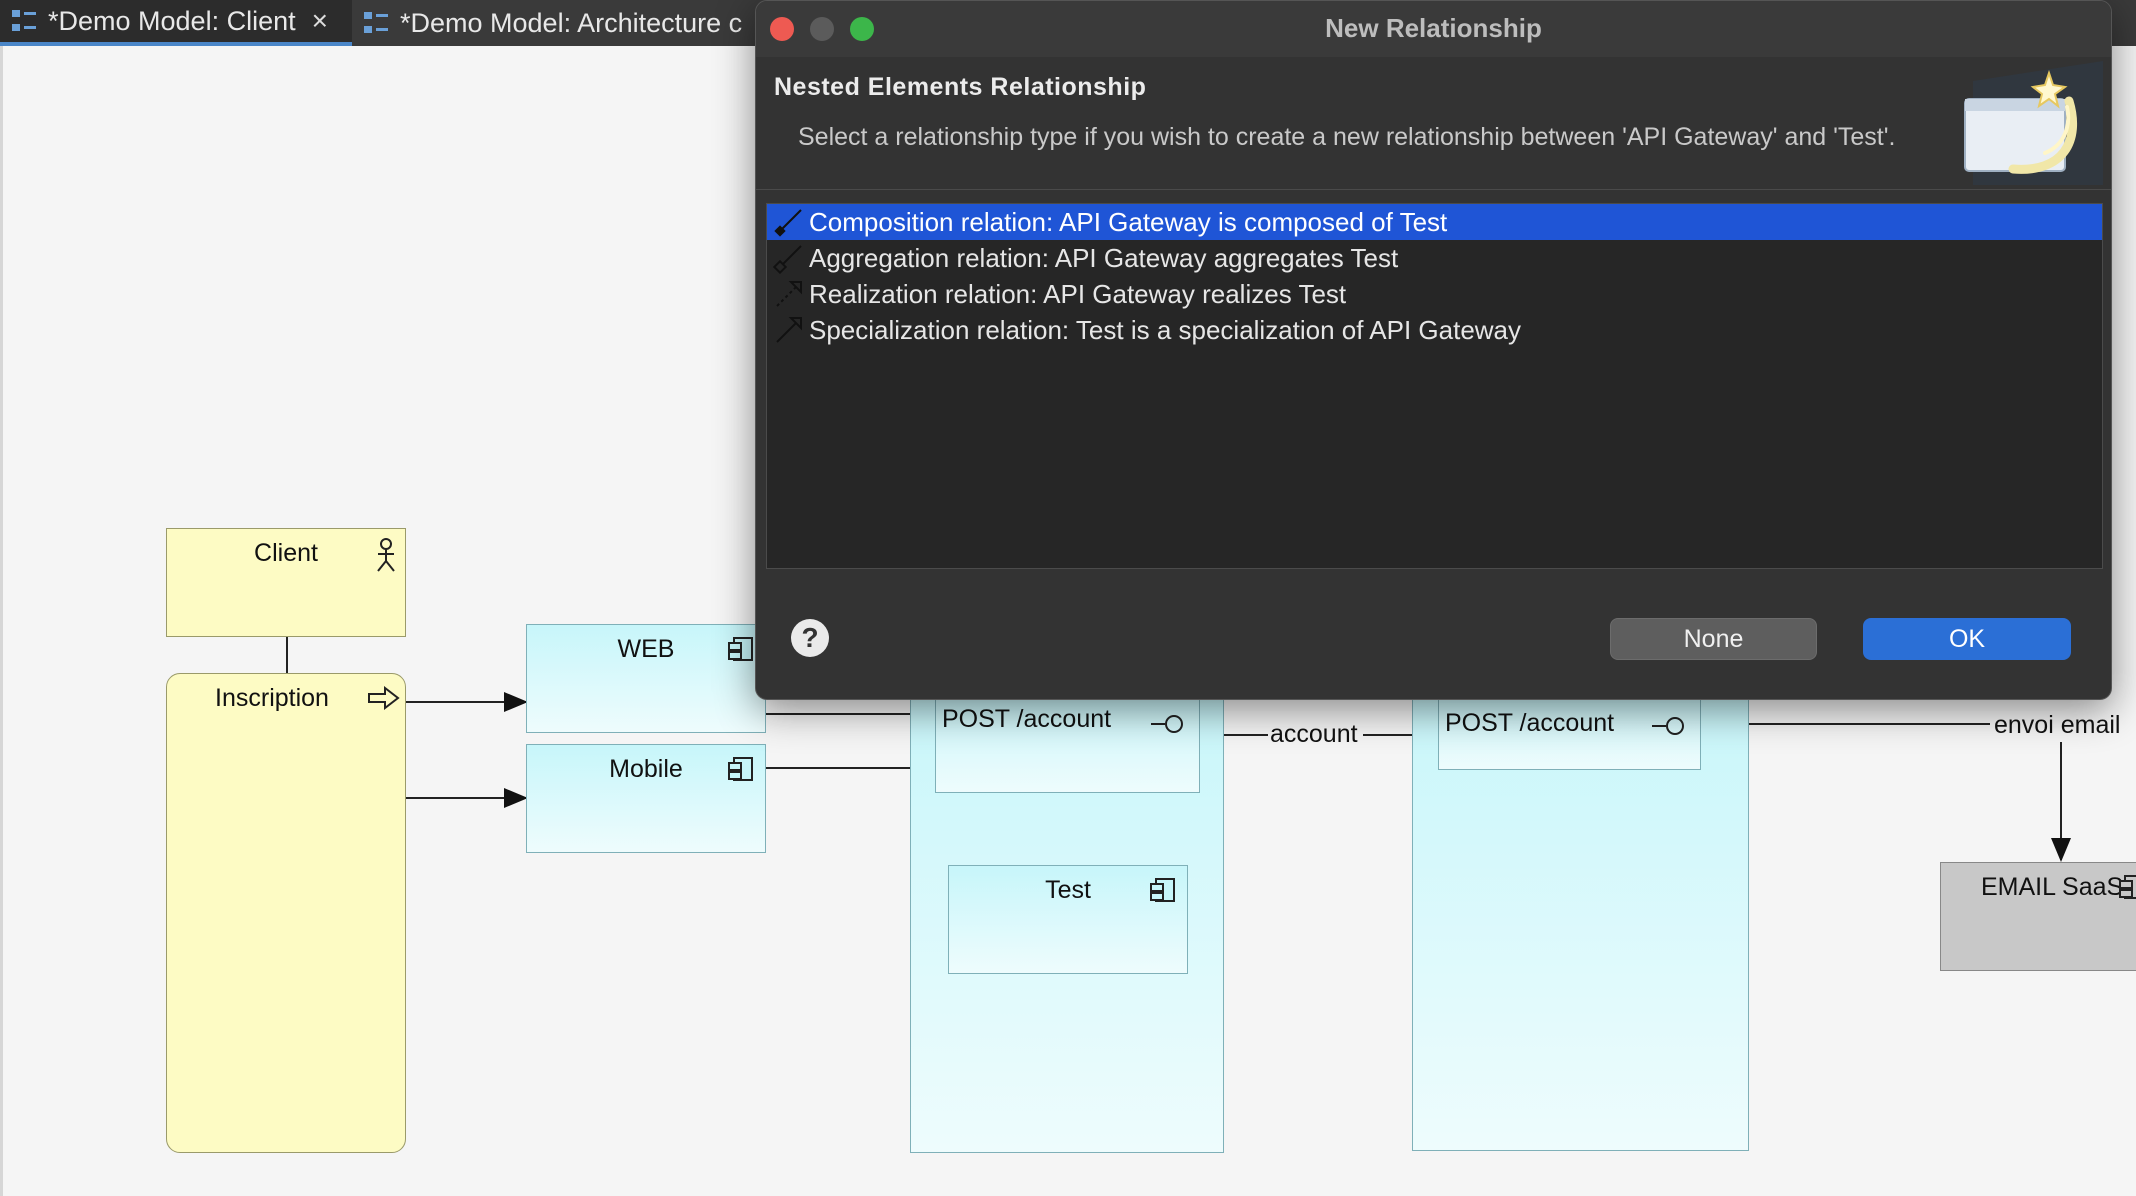  I want to click on inscription-process: Inscription, so click(286, 913).